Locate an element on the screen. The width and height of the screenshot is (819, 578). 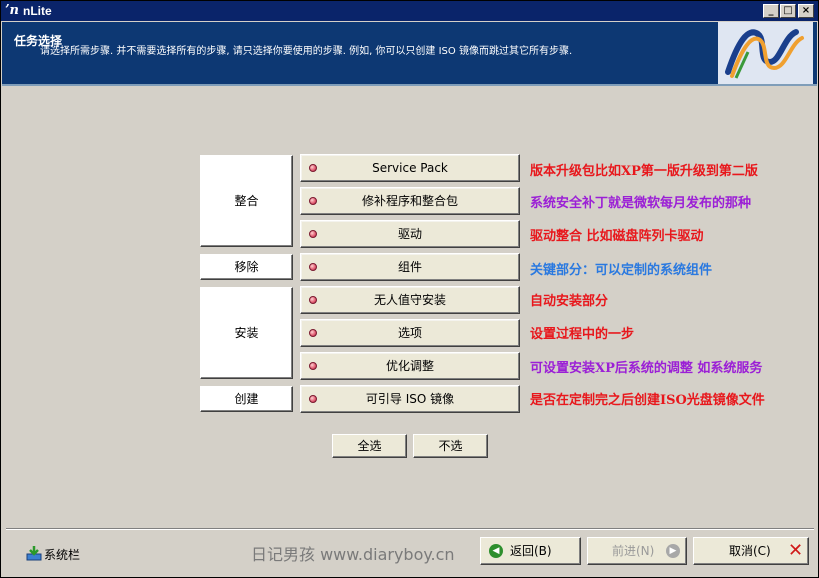
cancel-label: 取消(C) is located at coordinates (750, 551).